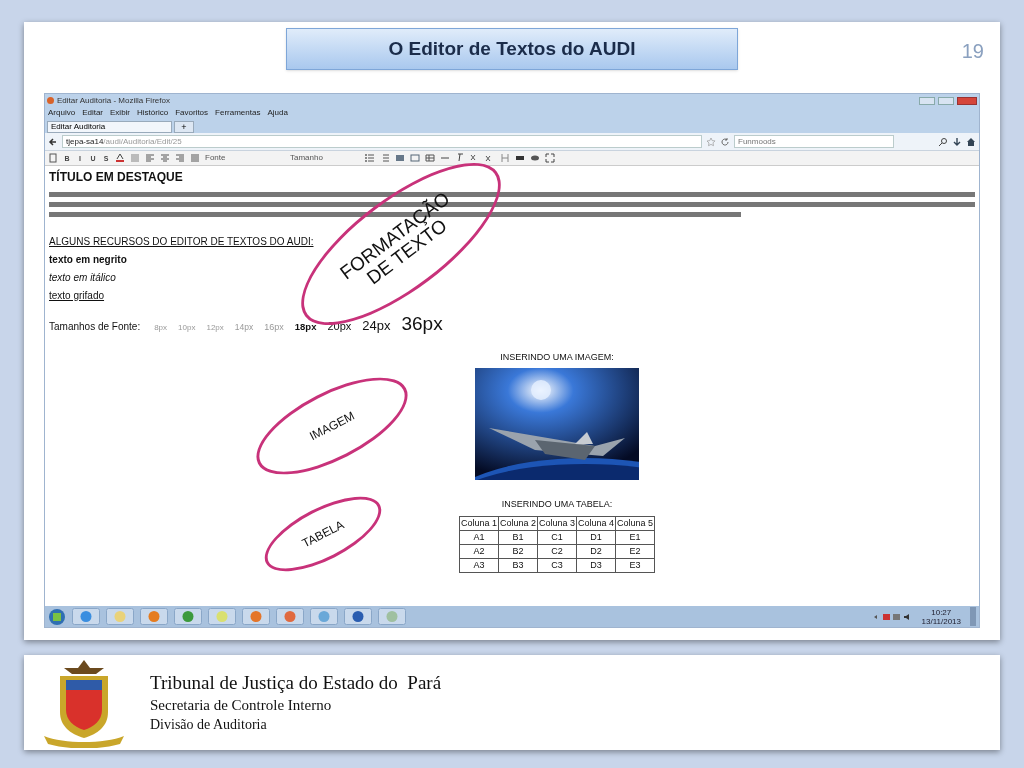  What do you see at coordinates (77, 296) in the screenshot?
I see `text-sample: texto grifado` at bounding box center [77, 296].